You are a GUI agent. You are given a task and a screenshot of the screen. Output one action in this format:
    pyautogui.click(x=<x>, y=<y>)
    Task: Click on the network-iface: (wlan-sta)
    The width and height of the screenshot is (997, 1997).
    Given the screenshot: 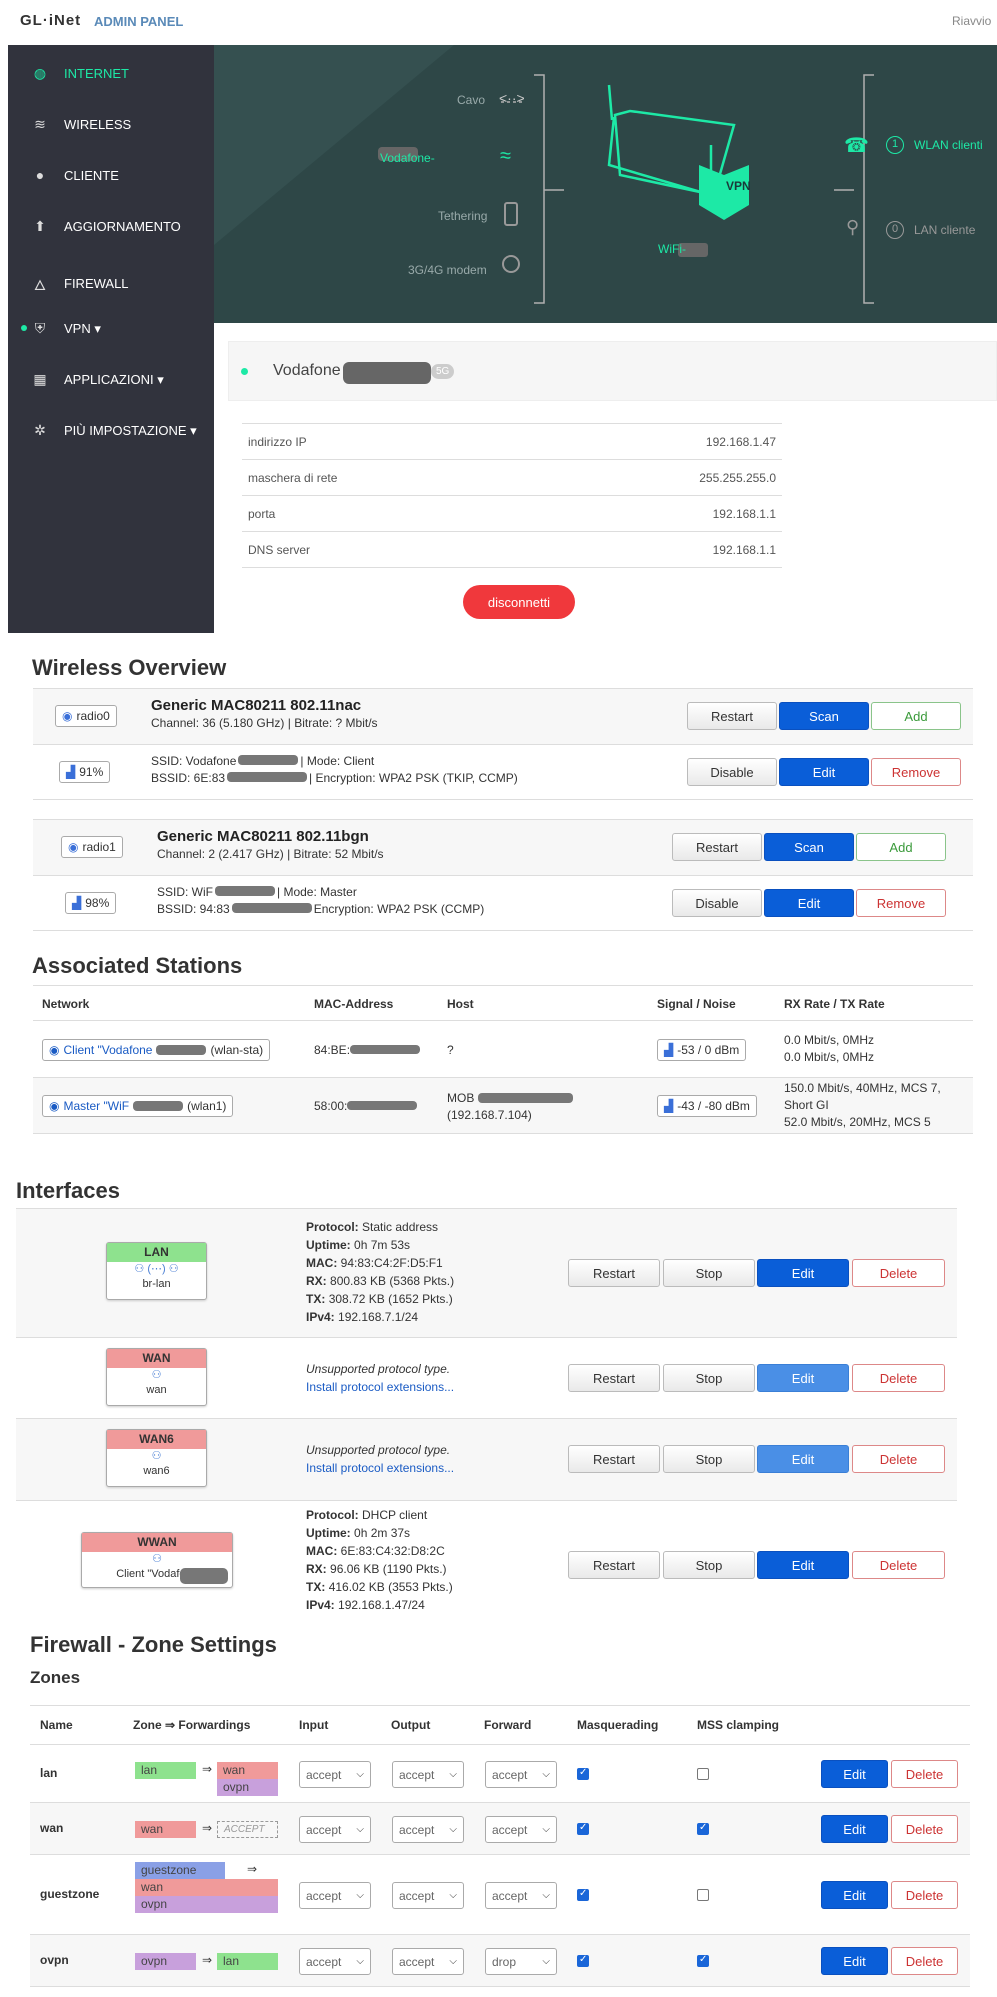 What is the action you would take?
    pyautogui.click(x=237, y=1050)
    